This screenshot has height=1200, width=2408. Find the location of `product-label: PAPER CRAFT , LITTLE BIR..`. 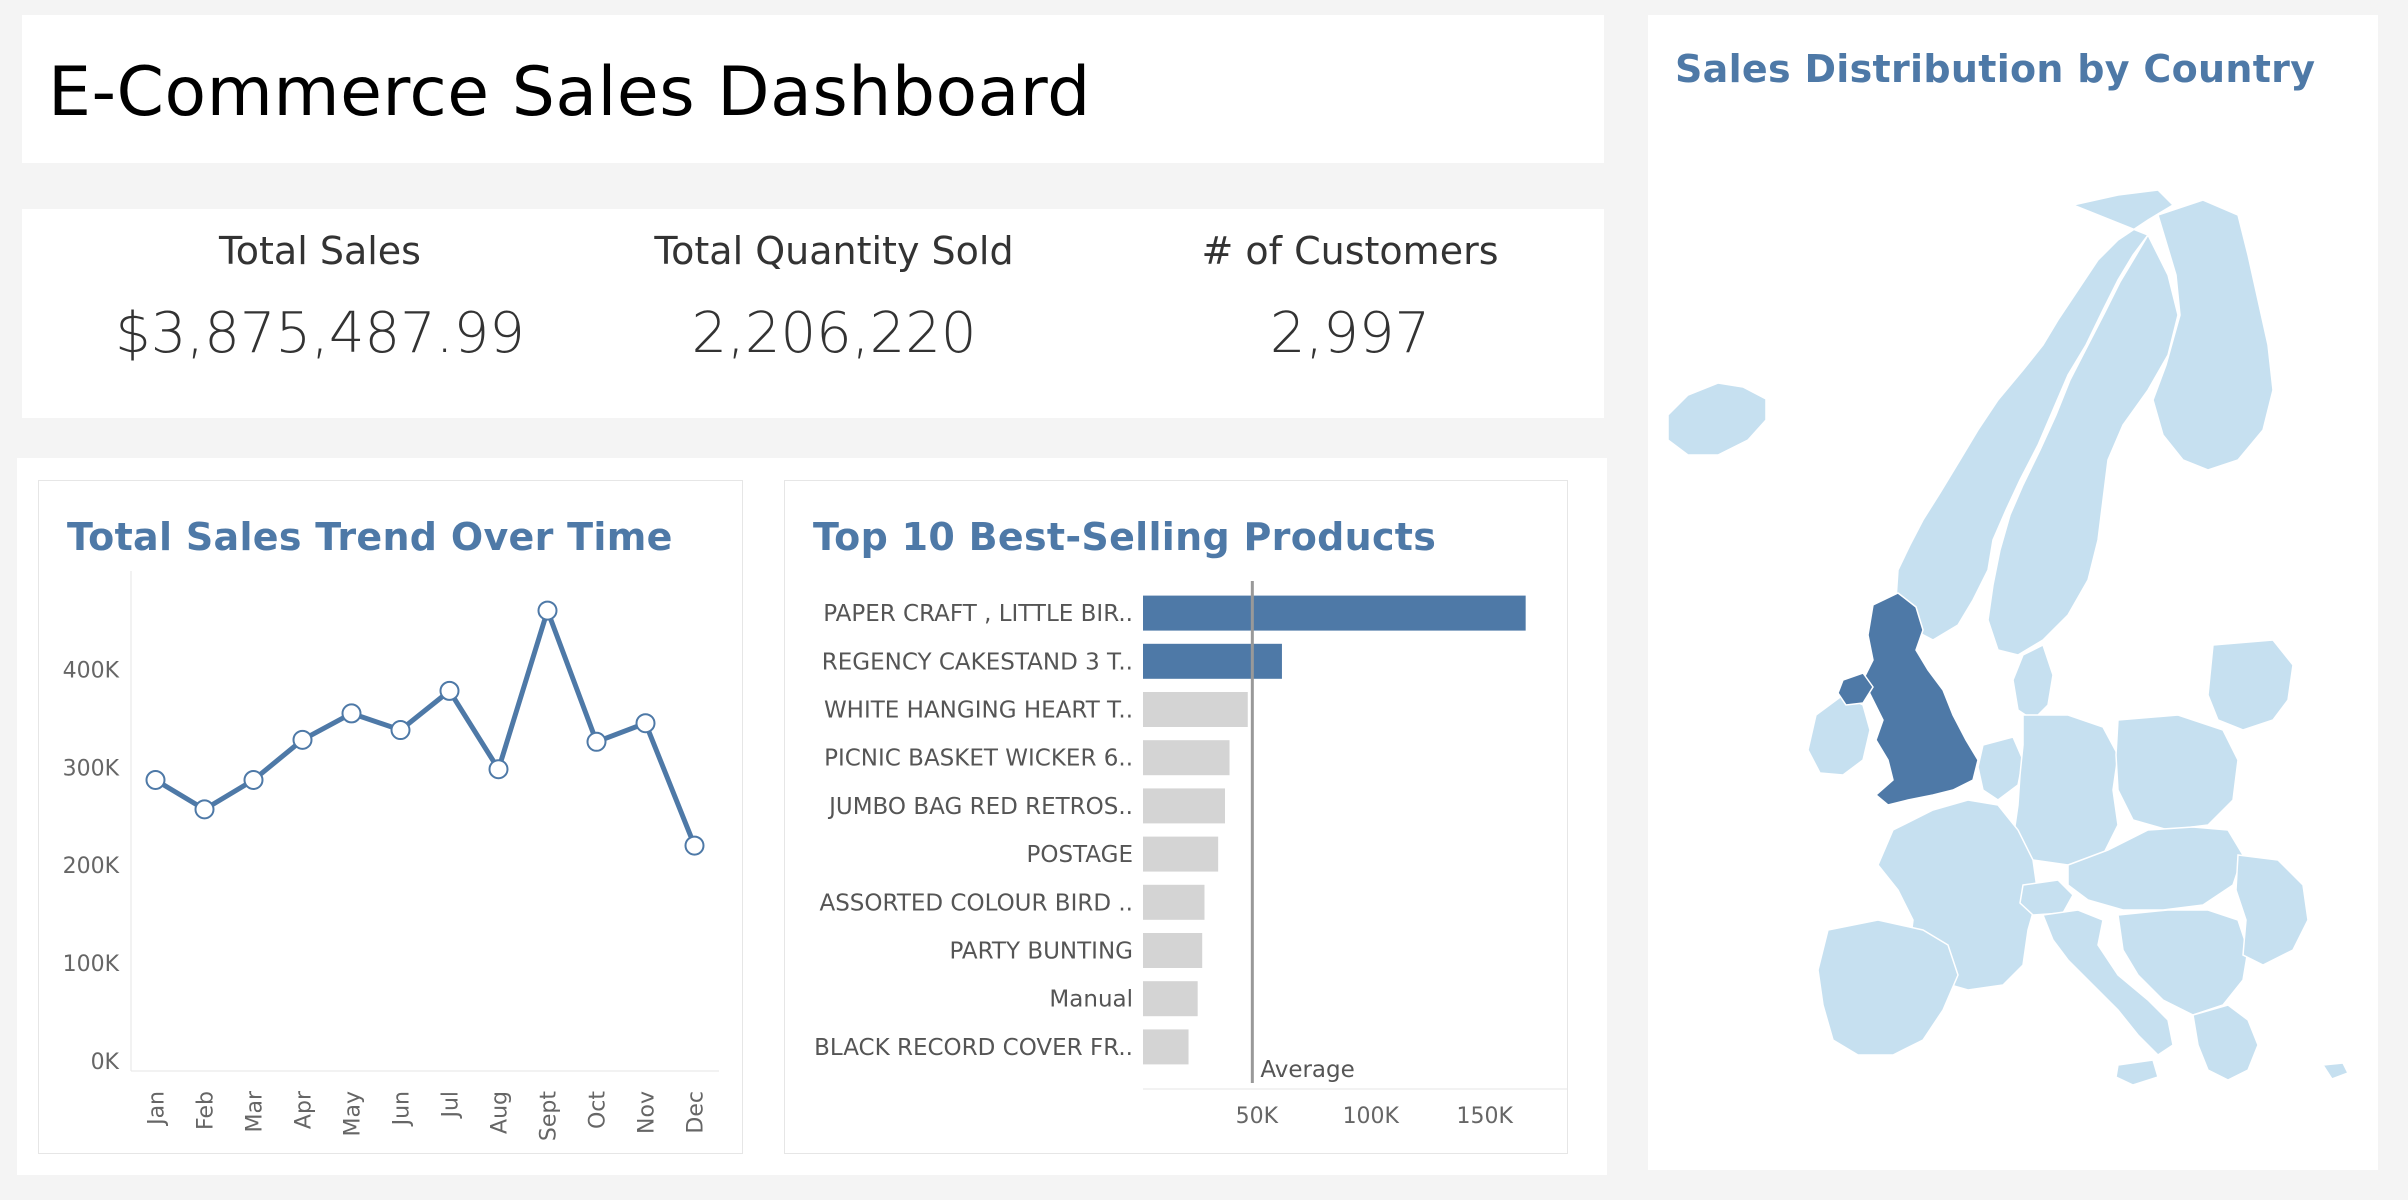

product-label: PAPER CRAFT , LITTLE BIR.. is located at coordinates (978, 614).